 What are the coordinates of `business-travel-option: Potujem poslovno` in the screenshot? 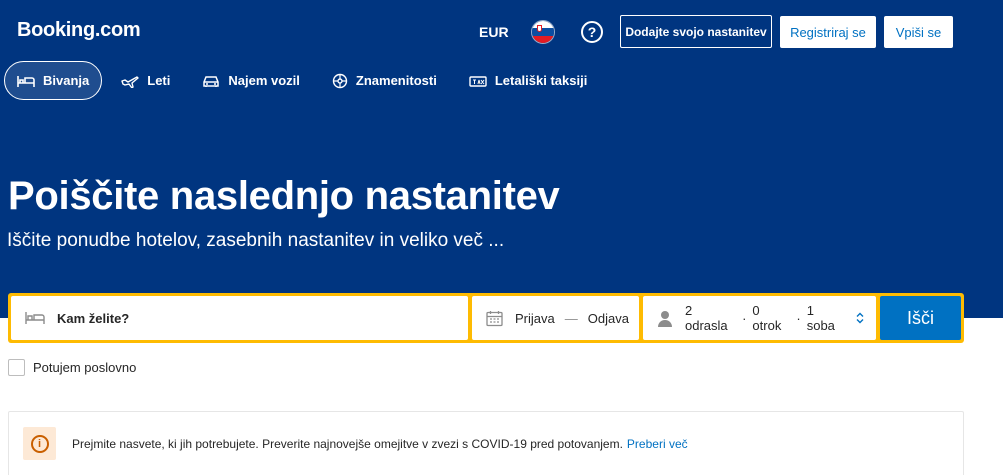 It's located at (72, 367).